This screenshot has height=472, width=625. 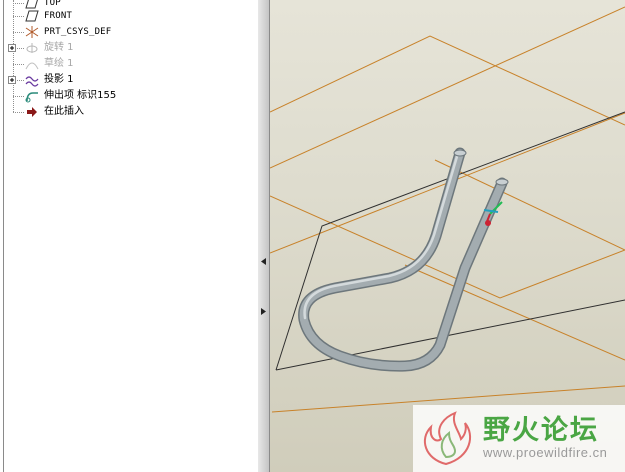 What do you see at coordinates (447, 438) in the screenshot?
I see `flame-logo-icon` at bounding box center [447, 438].